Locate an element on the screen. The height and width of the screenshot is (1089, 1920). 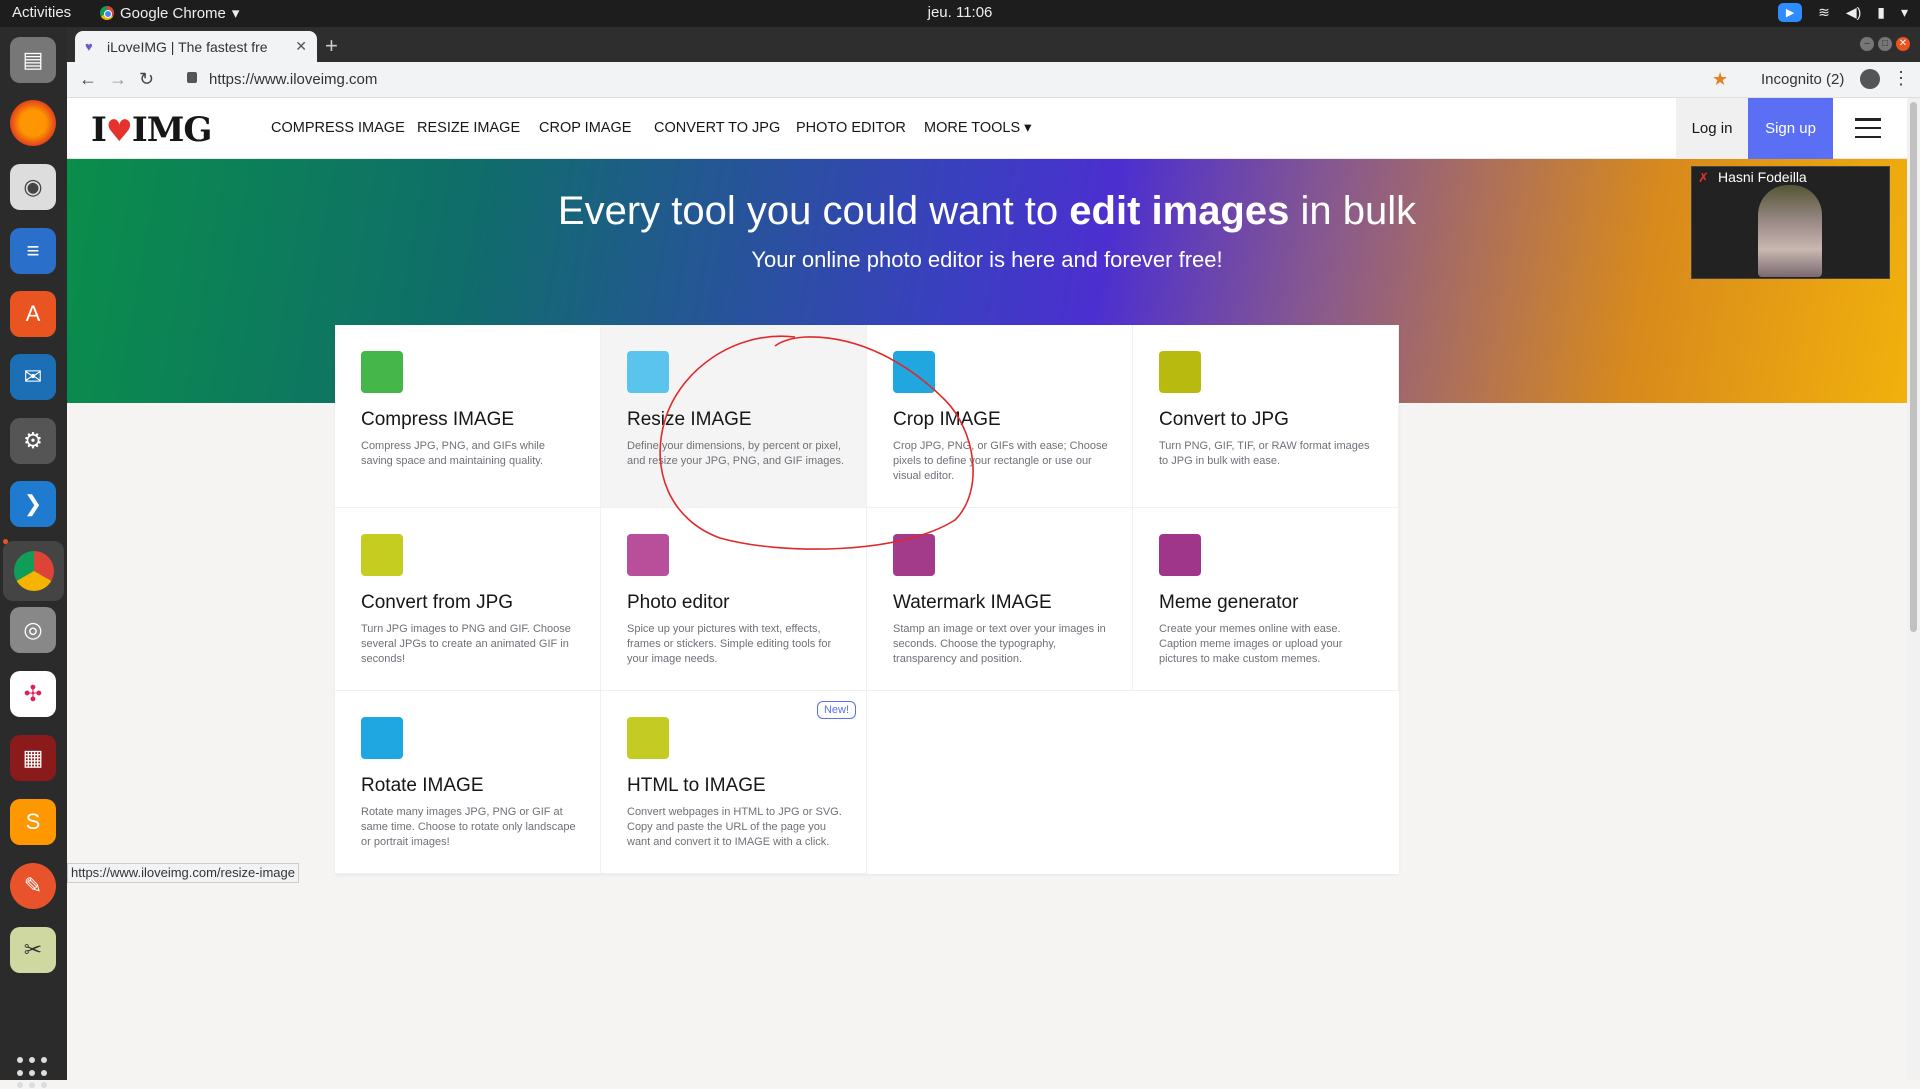
signup-button: Sign up is located at coordinates (1790, 128).